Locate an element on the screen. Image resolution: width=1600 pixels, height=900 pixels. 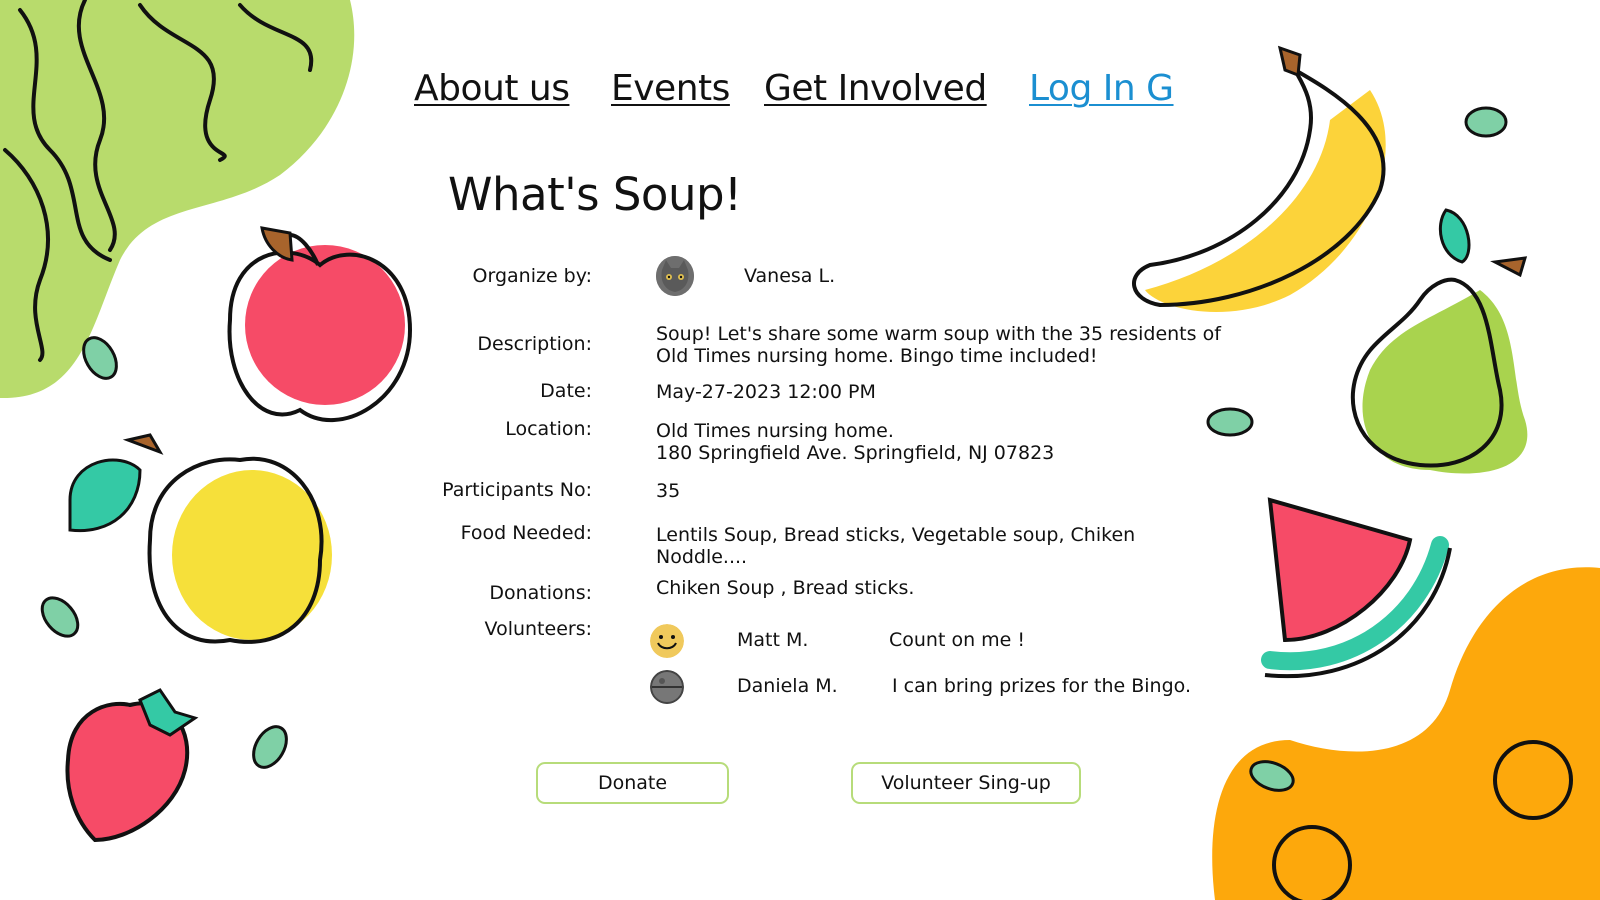
organizer-name: Vanesa L. is located at coordinates (790, 276).